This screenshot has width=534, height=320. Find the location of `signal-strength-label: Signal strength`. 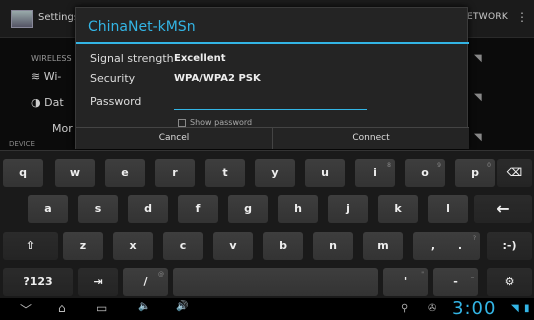

signal-strength-label: Signal strength is located at coordinates (132, 58).